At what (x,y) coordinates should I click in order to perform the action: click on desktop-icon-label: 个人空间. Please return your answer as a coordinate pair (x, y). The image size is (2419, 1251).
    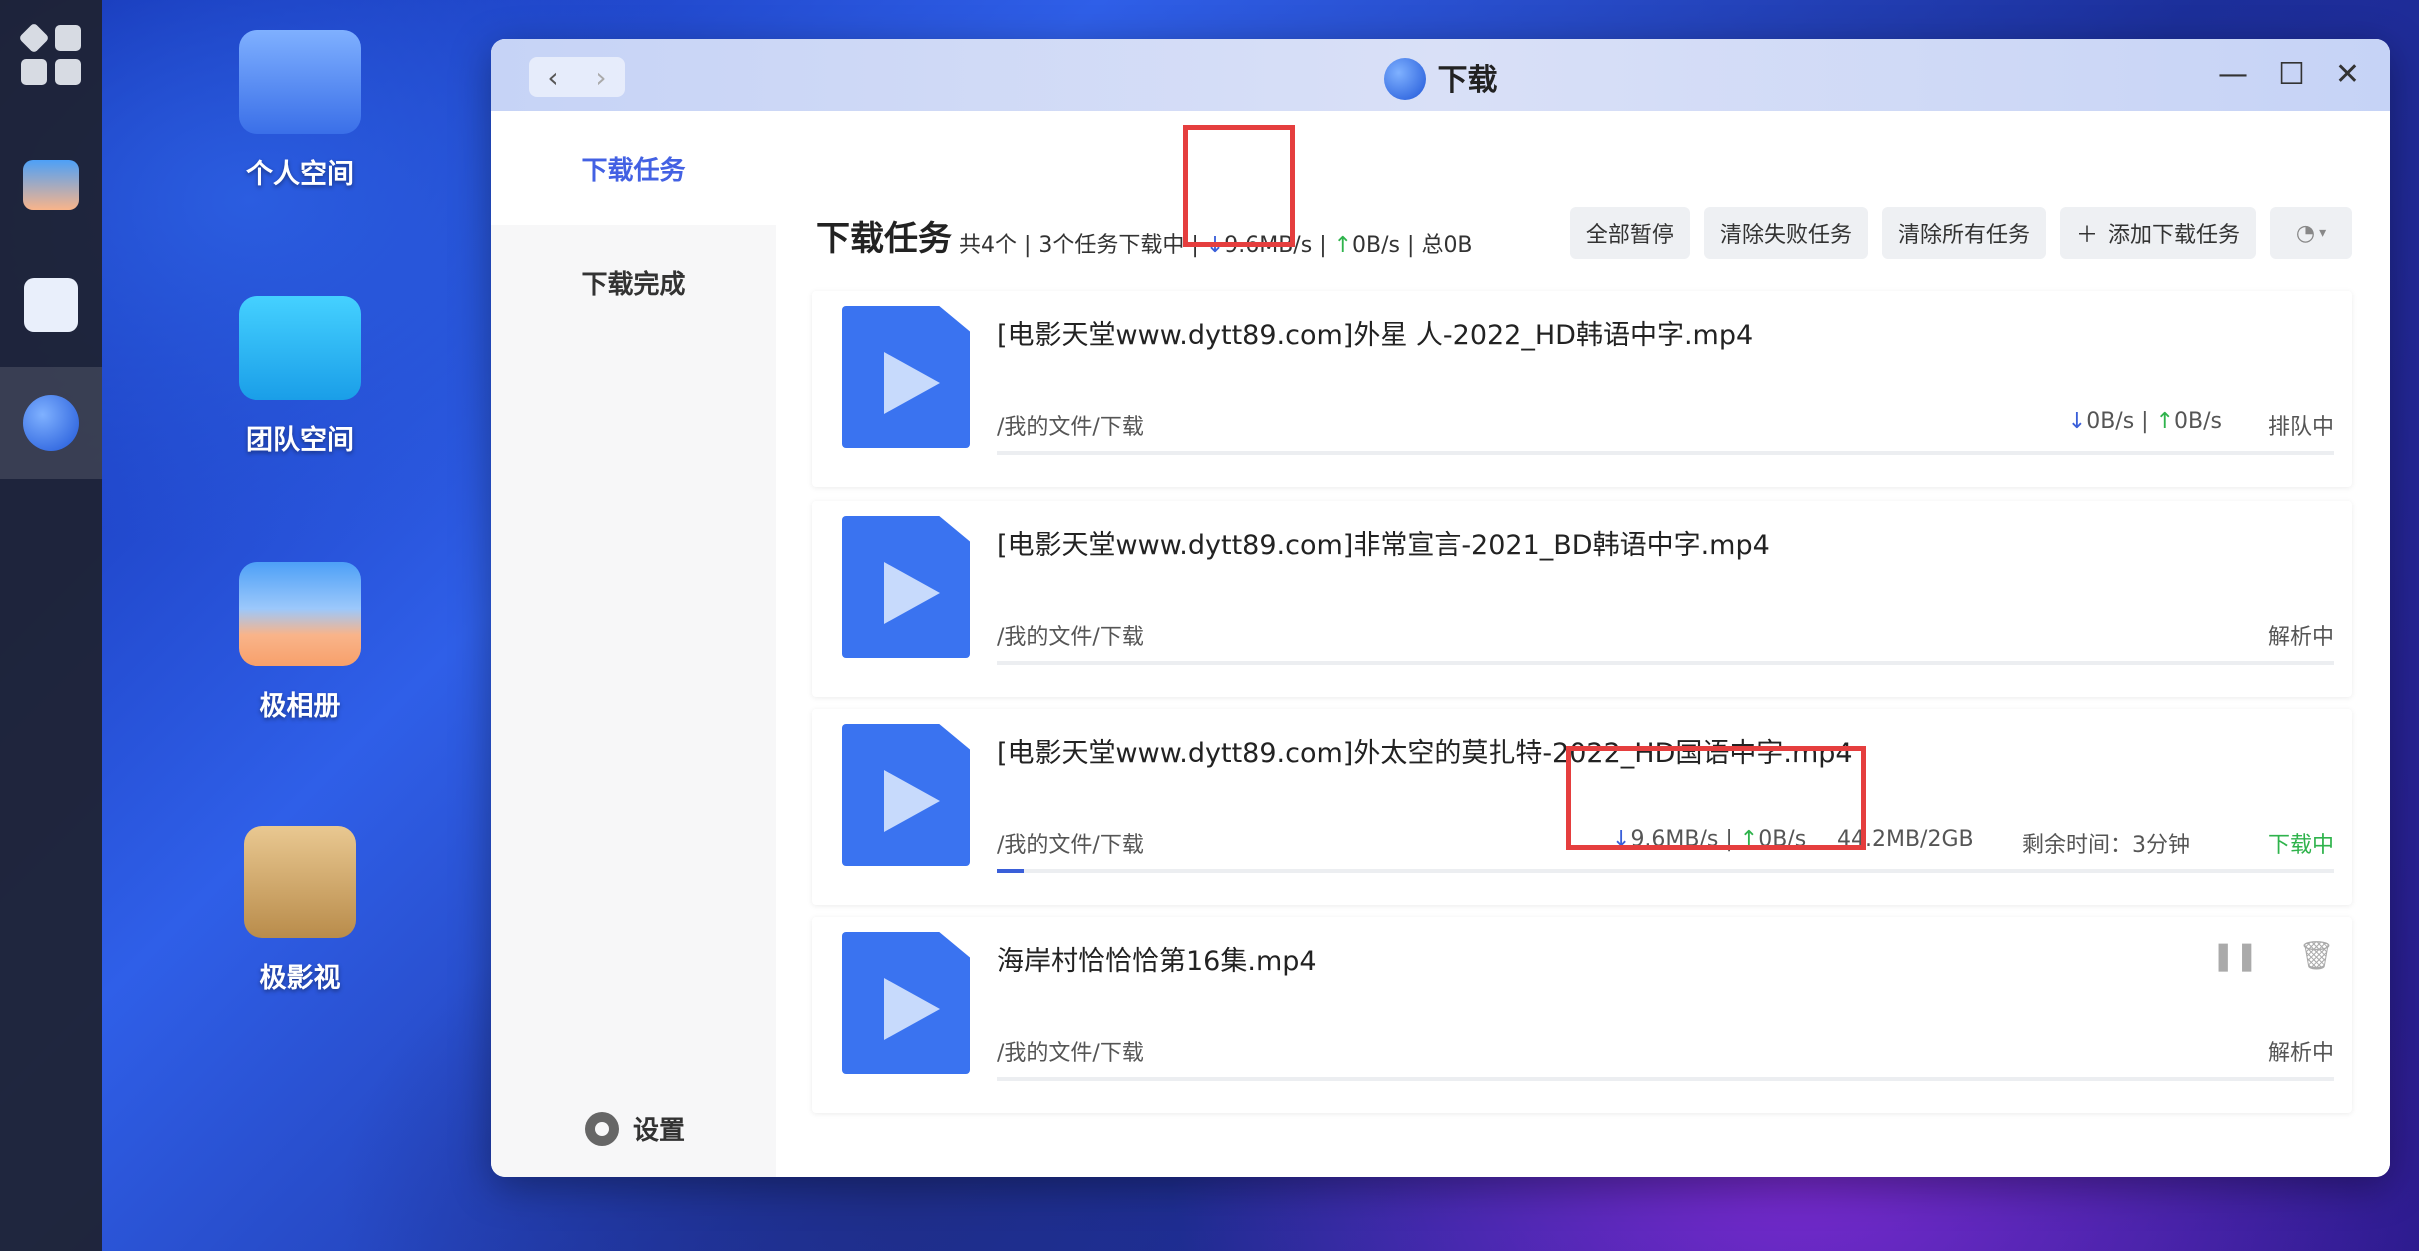
    Looking at the image, I should click on (300, 174).